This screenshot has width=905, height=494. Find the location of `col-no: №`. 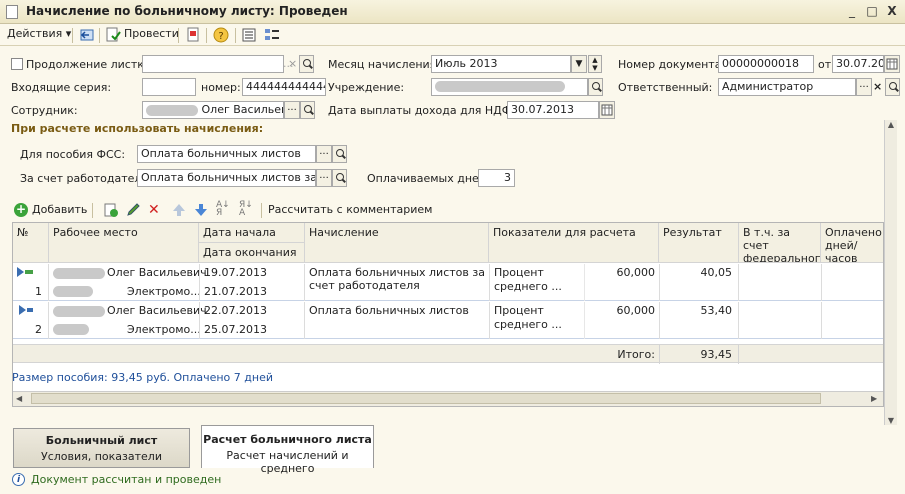

col-no: № is located at coordinates (31, 243).